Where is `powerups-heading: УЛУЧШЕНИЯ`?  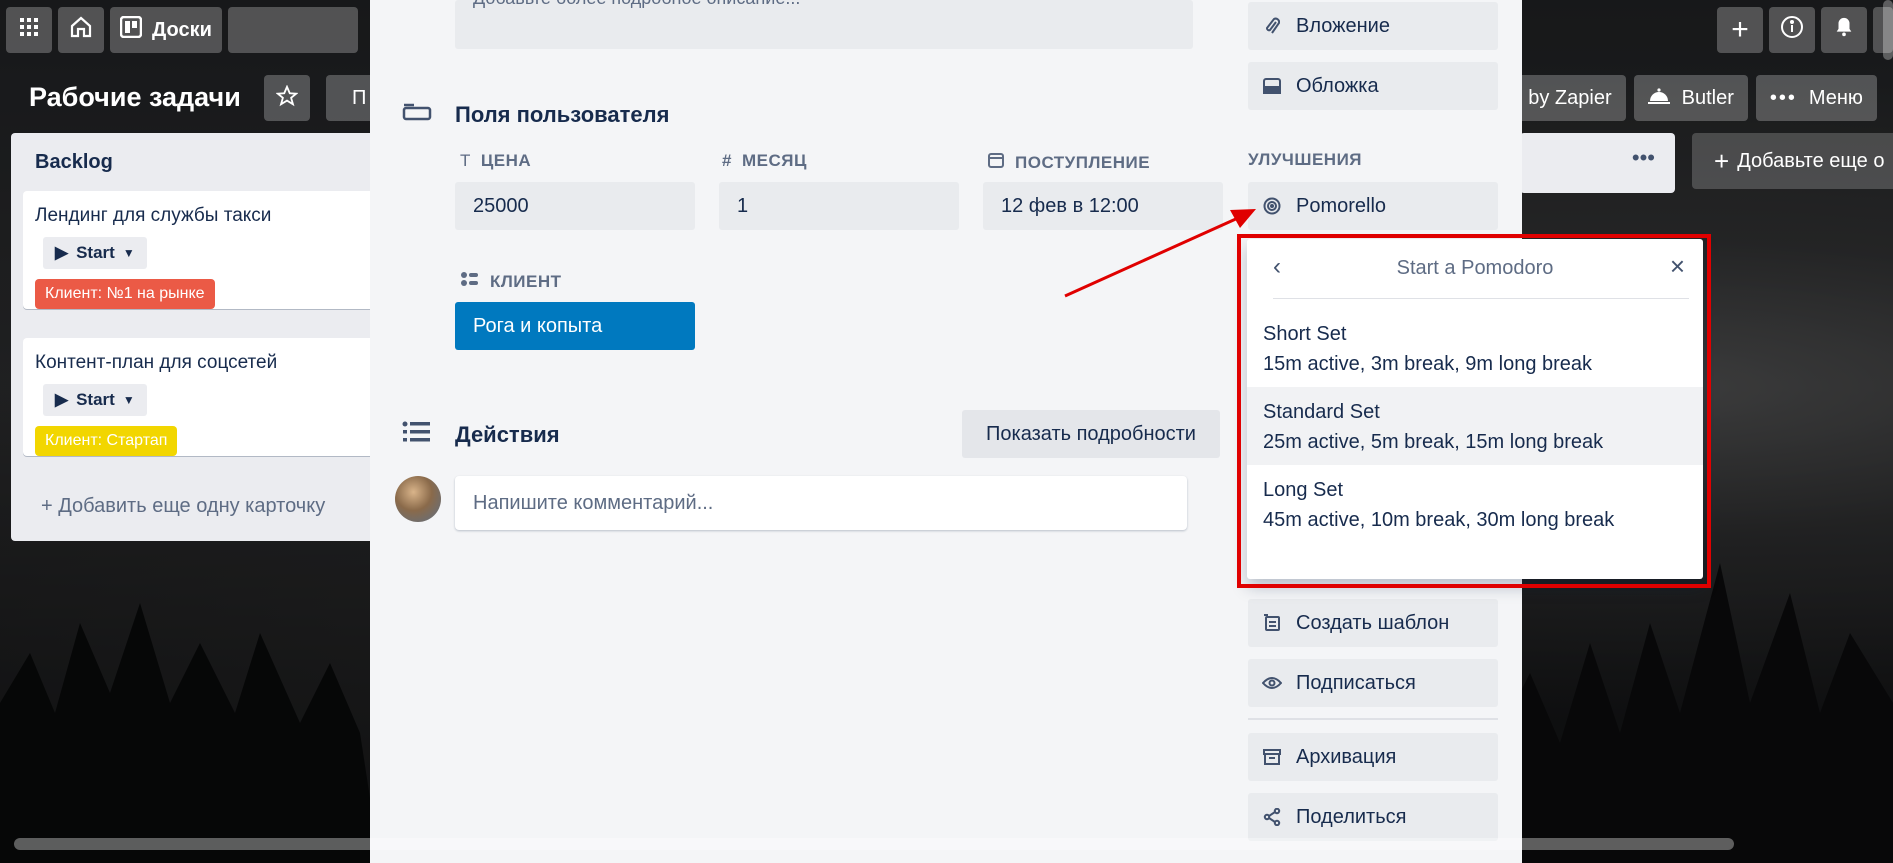
powerups-heading: УЛУЧШЕНИЯ is located at coordinates (1305, 159).